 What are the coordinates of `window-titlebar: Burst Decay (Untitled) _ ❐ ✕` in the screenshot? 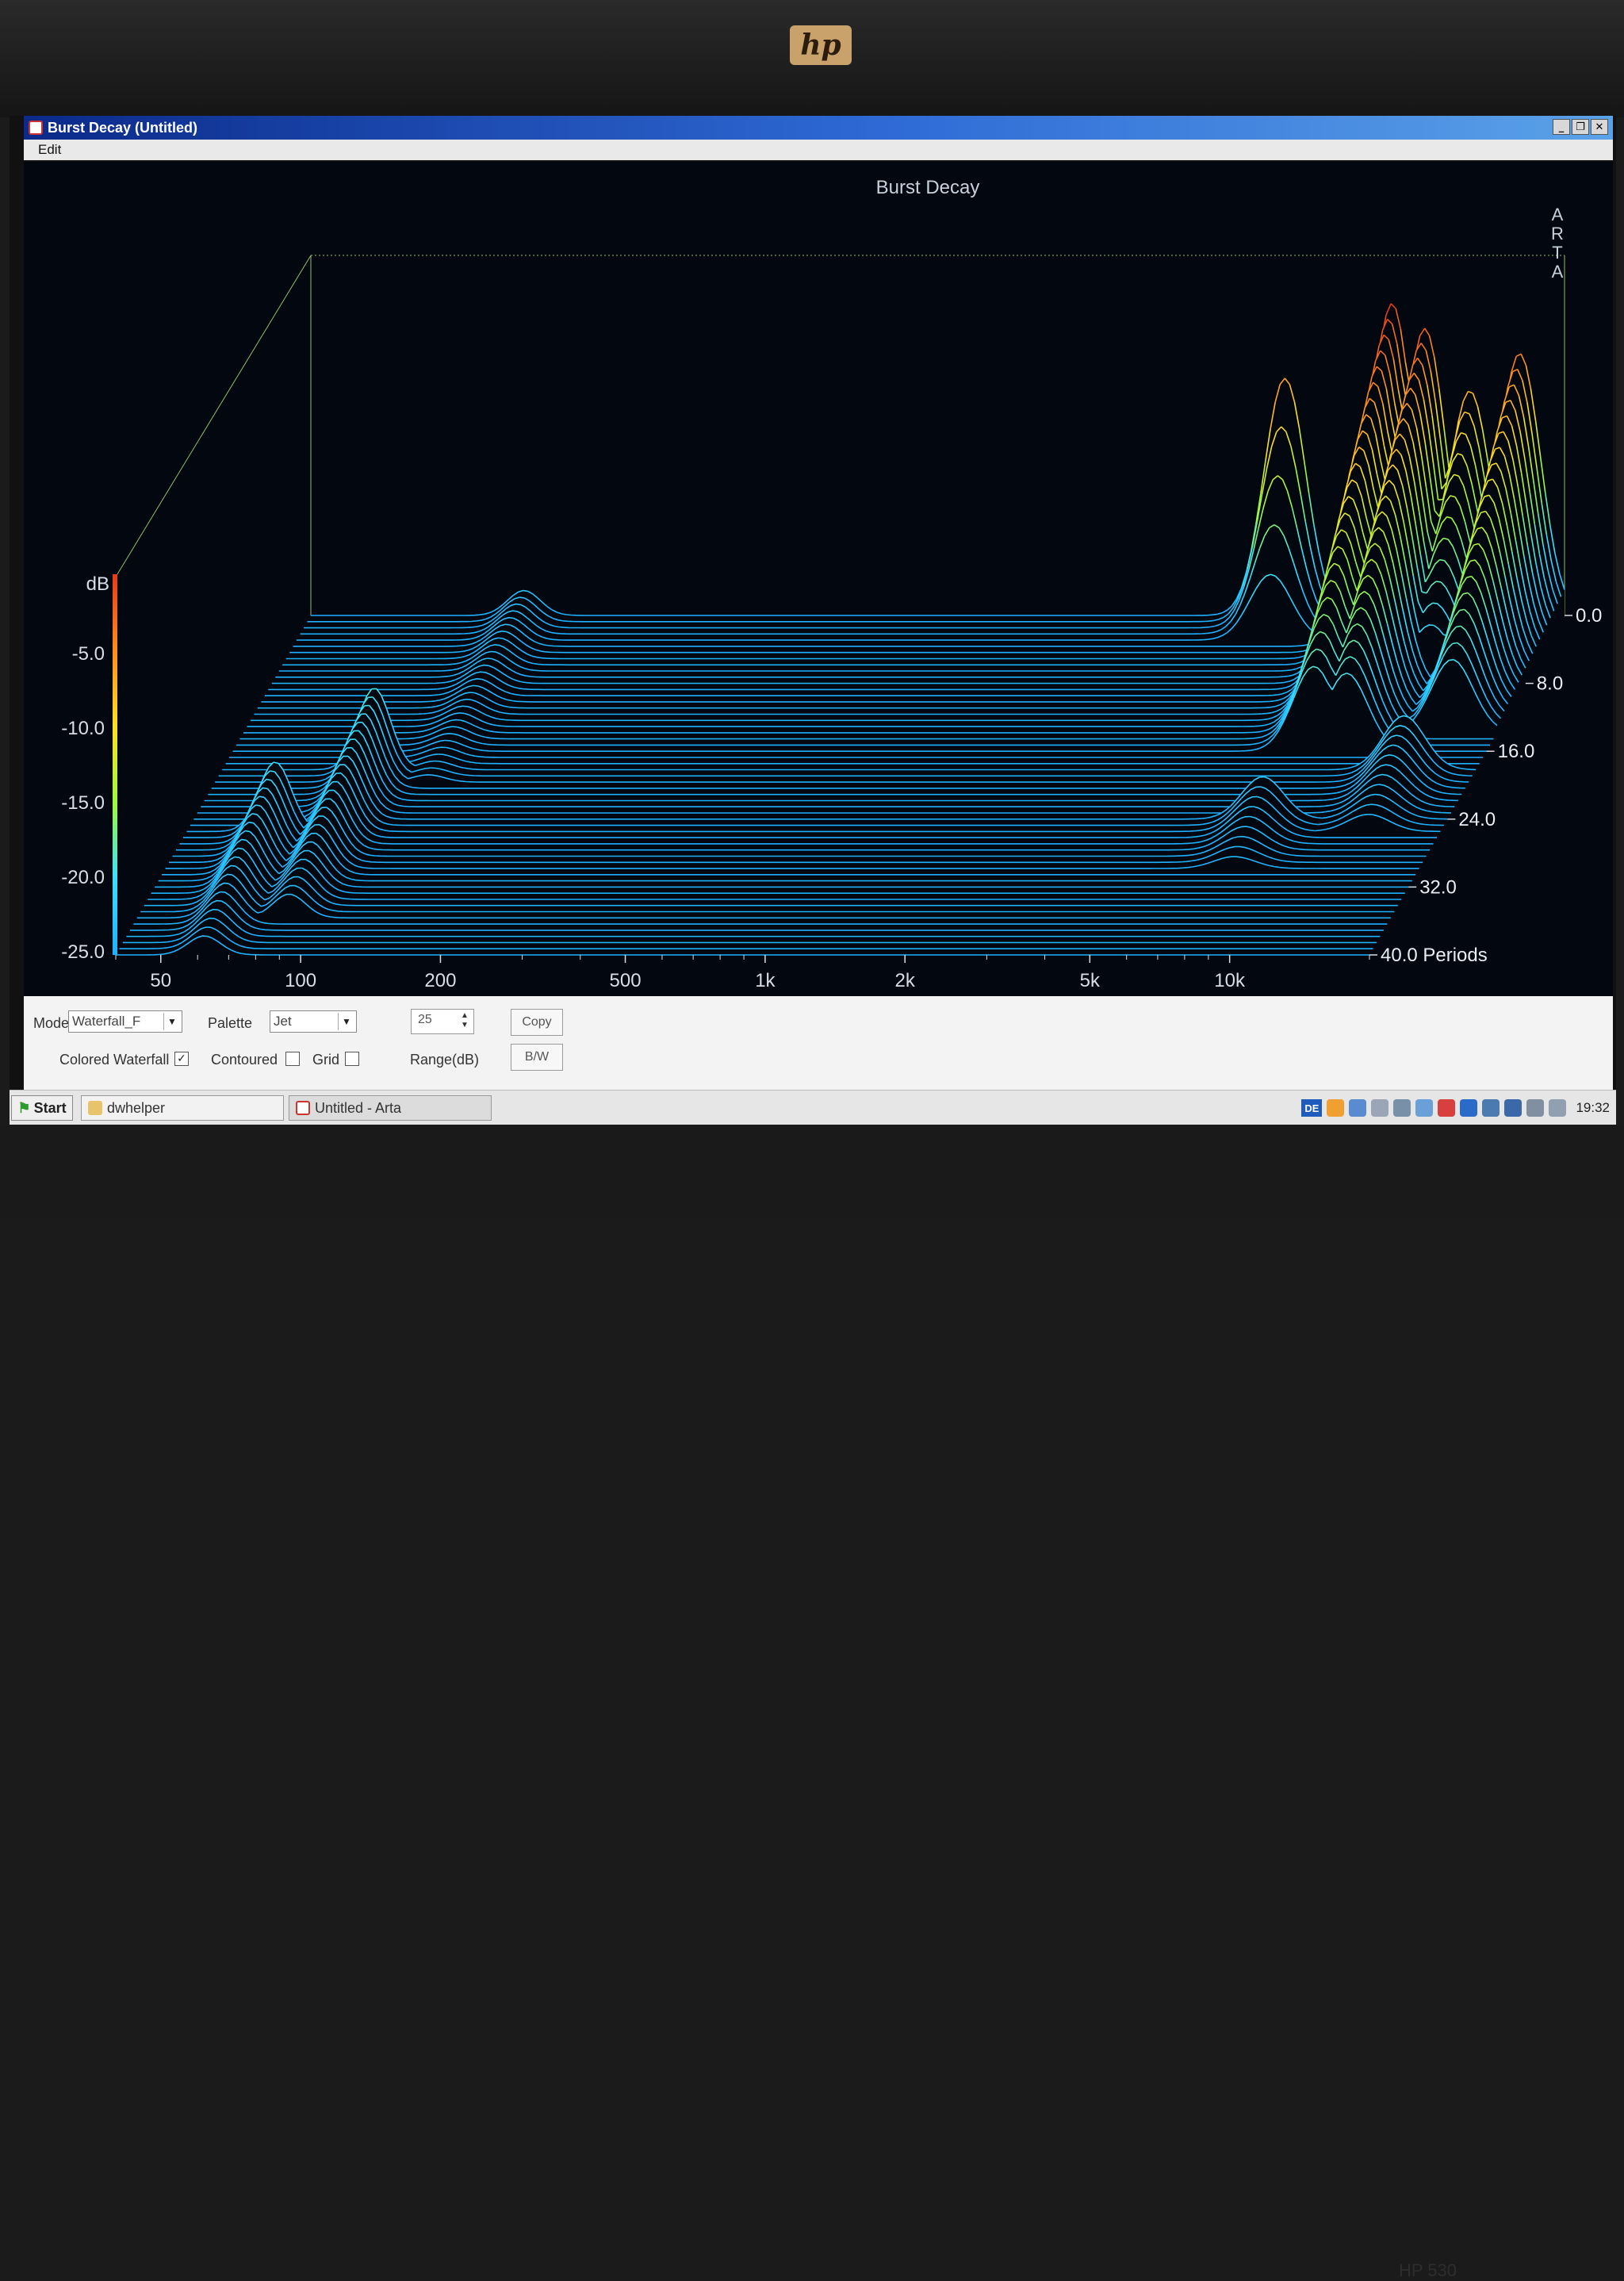 It's located at (818, 128).